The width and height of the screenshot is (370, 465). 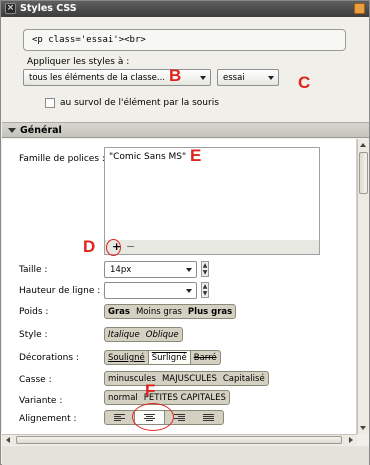 I want to click on annotation-b: B, so click(x=175, y=75).